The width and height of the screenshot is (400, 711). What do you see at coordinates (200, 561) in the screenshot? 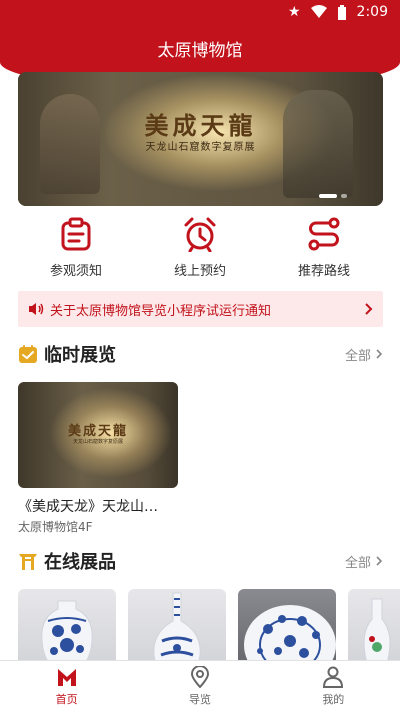
I see `section-online-products: 在线展品 全部` at bounding box center [200, 561].